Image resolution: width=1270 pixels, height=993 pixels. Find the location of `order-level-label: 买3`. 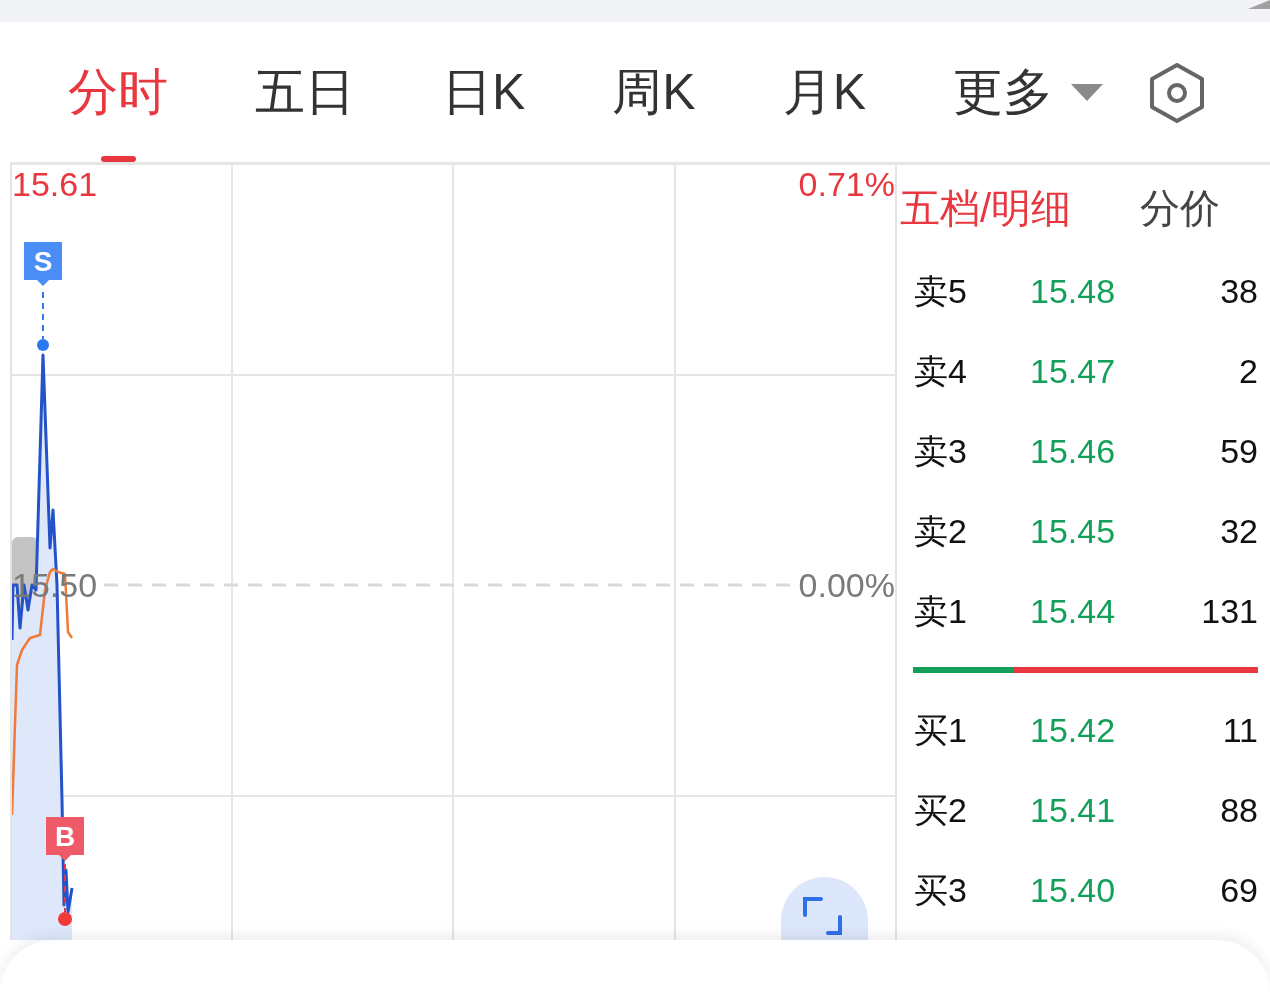

order-level-label: 买3 is located at coordinates (941, 890).